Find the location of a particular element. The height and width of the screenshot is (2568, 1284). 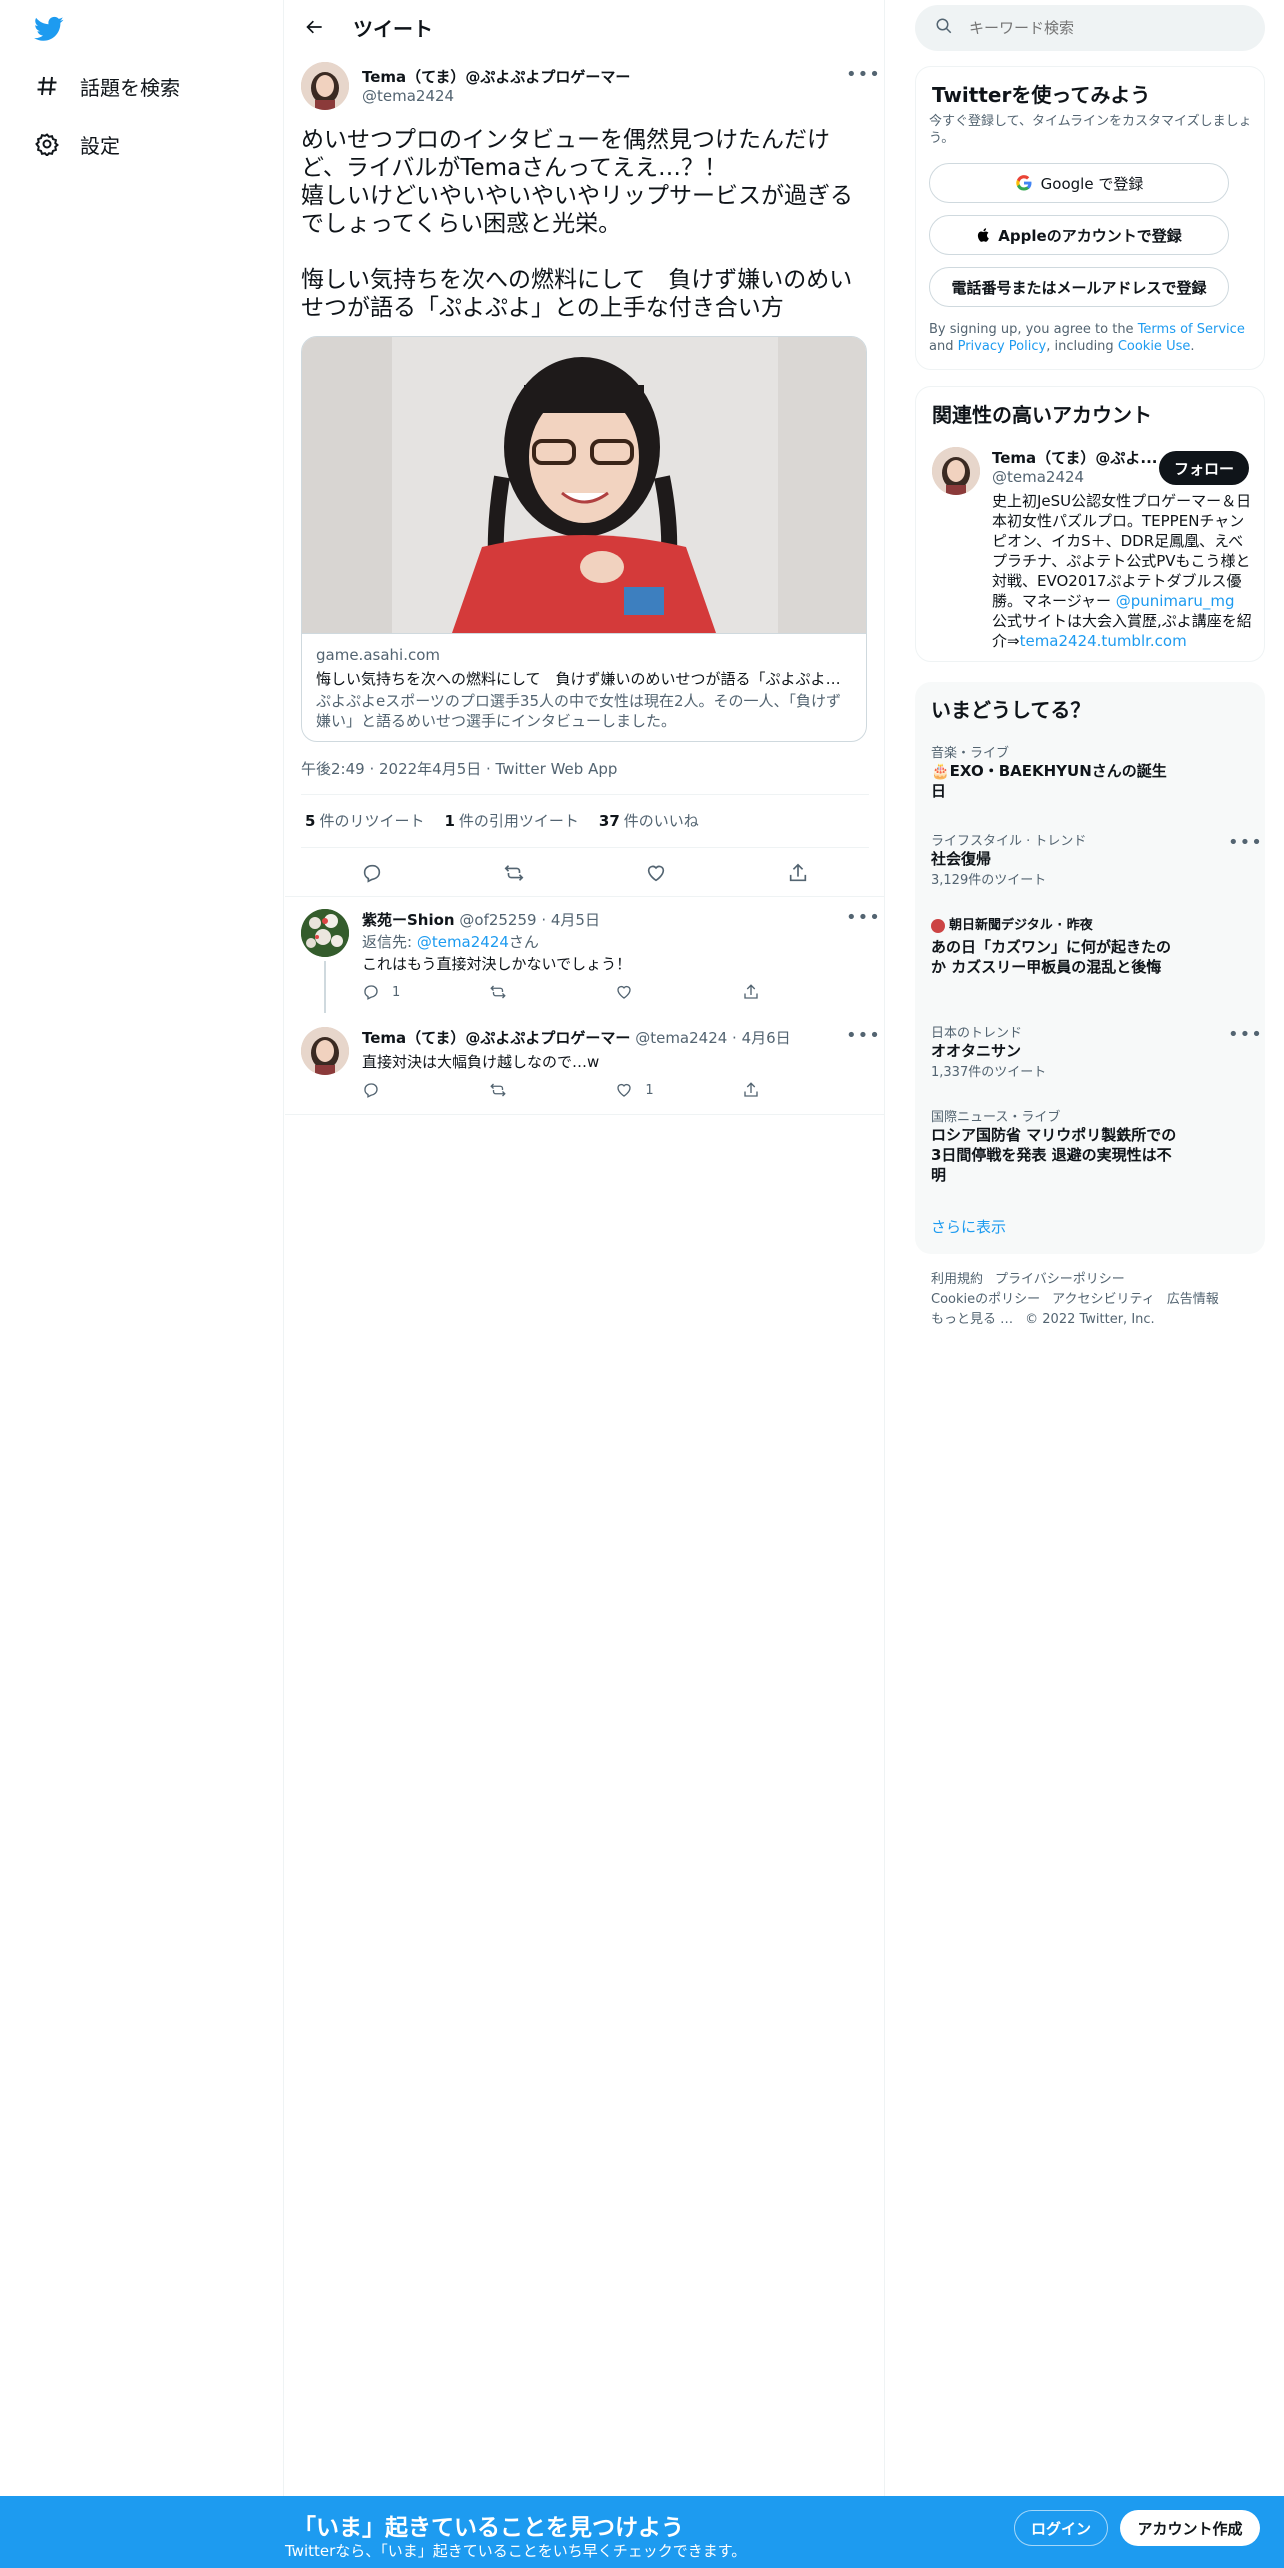

like-button: 1 is located at coordinates (635, 1090).